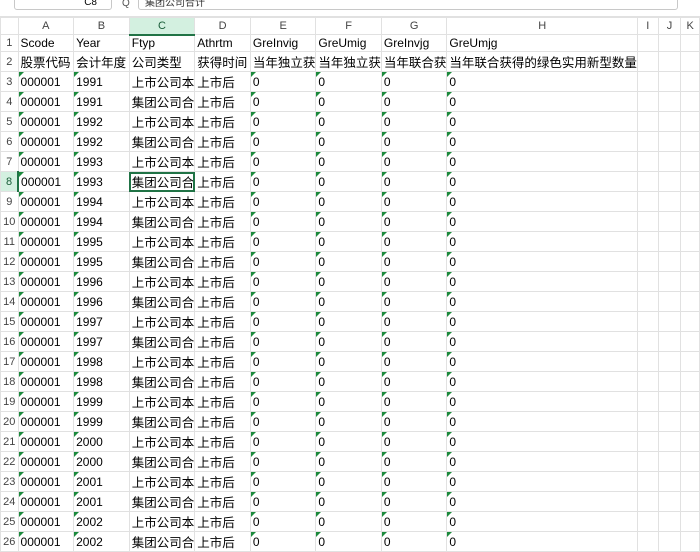 The width and height of the screenshot is (700, 552). Describe the element at coordinates (414, 121) in the screenshot. I see `cell-g5: 0` at that location.